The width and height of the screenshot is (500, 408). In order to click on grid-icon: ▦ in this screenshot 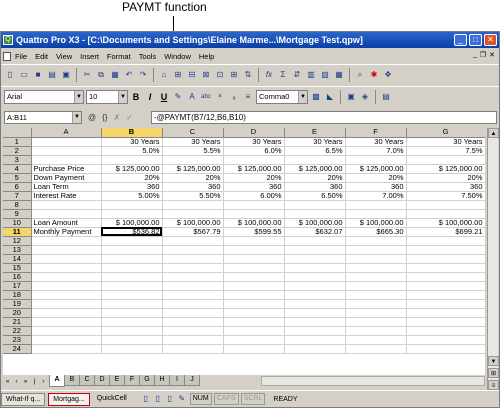, I will do `click(339, 75)`.